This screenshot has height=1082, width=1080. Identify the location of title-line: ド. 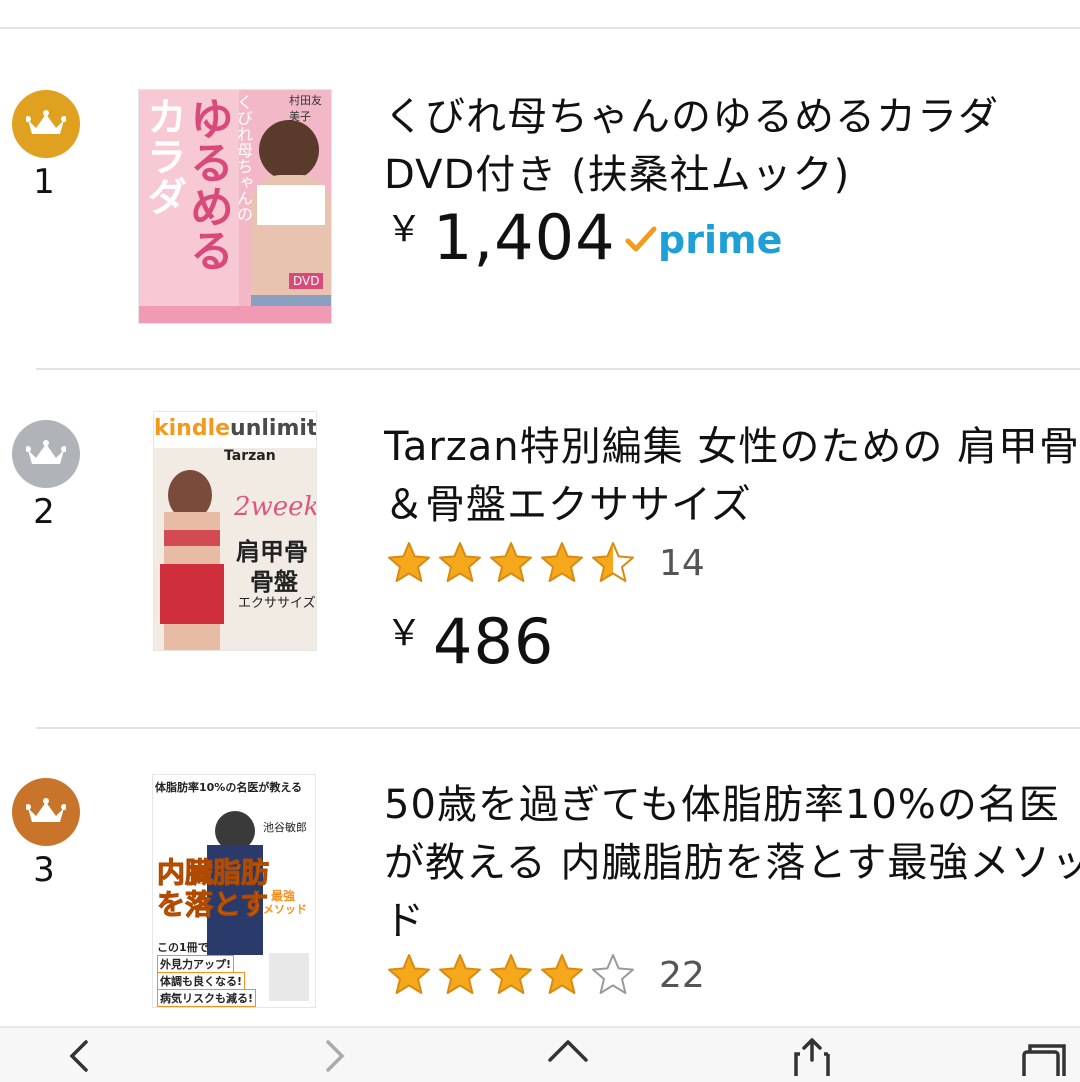
(404, 921).